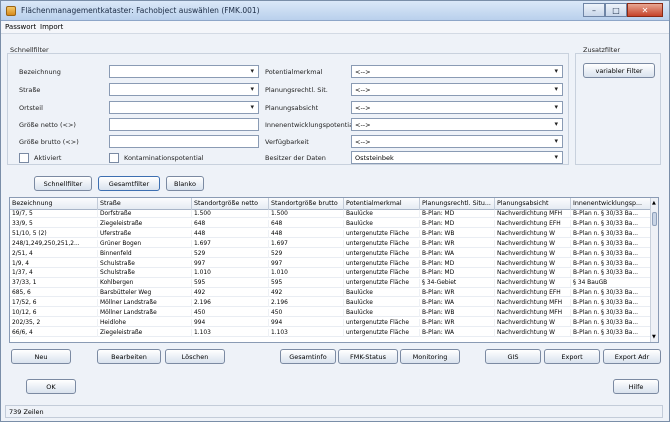 This screenshot has width=670, height=422. Describe the element at coordinates (54, 204) in the screenshot. I see `column-header-bezeichnung: Bezeichnung` at that location.